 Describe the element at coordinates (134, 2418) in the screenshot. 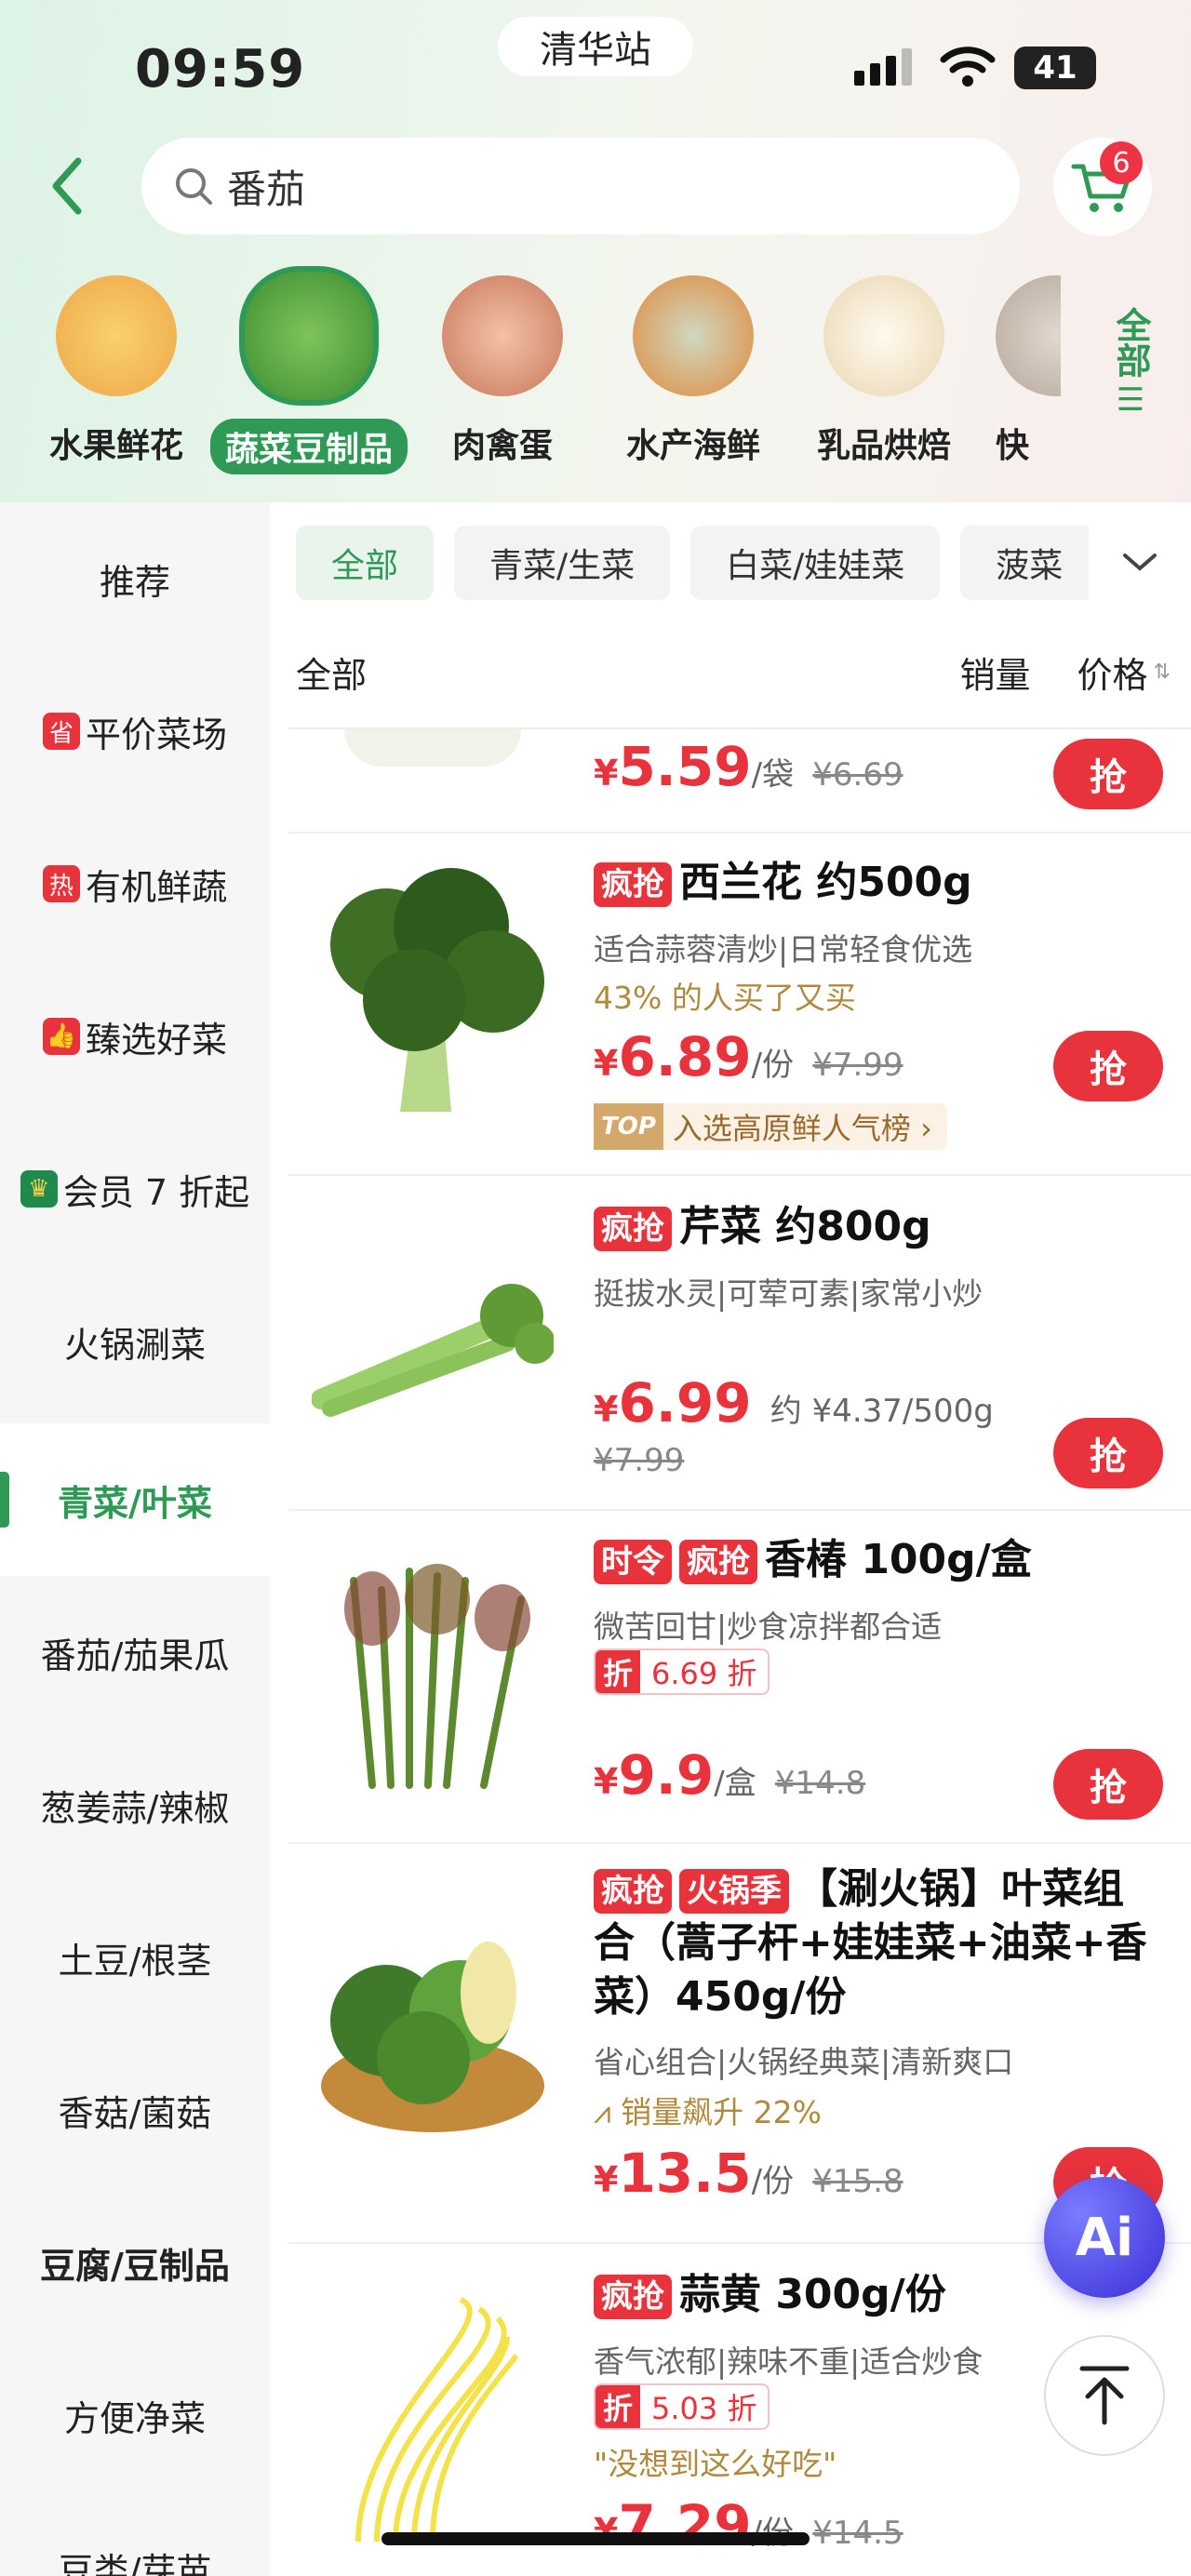

I see `sidebar-item-label: 方便净菜` at that location.